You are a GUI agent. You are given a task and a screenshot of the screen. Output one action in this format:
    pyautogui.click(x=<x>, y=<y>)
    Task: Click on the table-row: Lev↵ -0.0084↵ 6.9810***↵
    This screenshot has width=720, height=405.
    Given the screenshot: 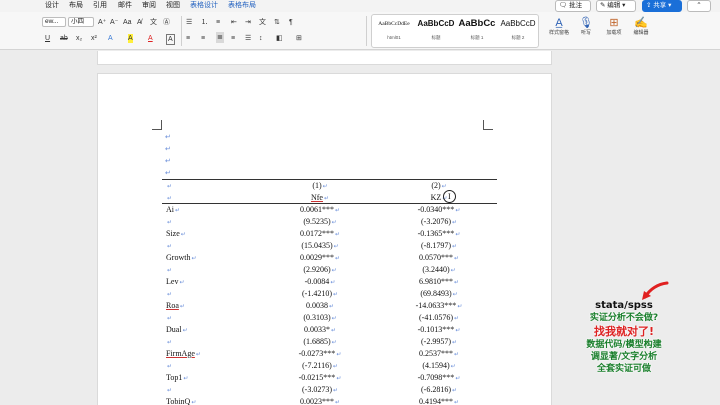 What is the action you would take?
    pyautogui.click(x=329, y=281)
    